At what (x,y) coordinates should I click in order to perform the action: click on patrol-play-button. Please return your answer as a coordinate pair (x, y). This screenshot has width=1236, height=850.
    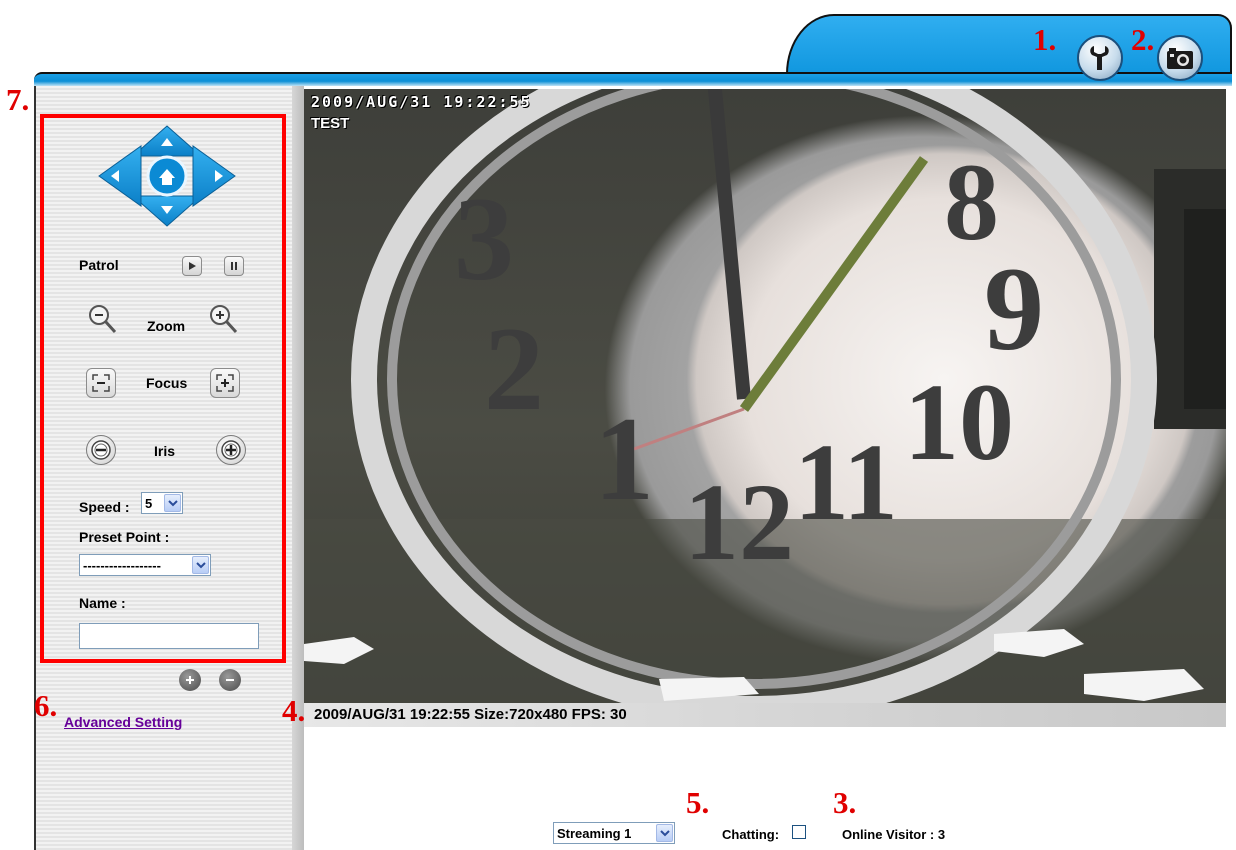
    Looking at the image, I should click on (192, 266).